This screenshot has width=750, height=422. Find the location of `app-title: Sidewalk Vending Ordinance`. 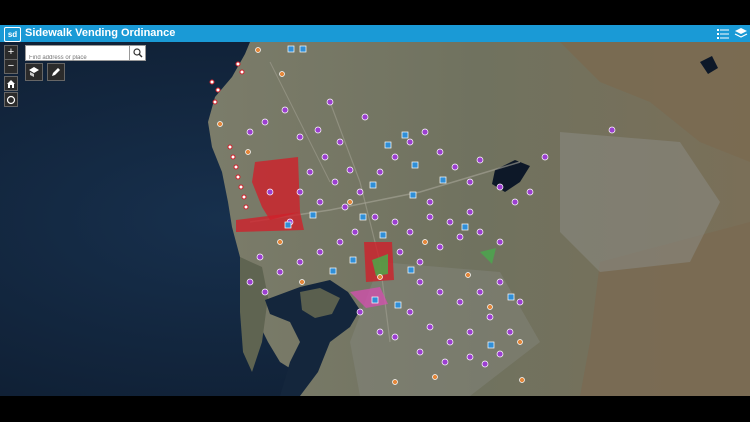

app-title: Sidewalk Vending Ordinance is located at coordinates (100, 33).